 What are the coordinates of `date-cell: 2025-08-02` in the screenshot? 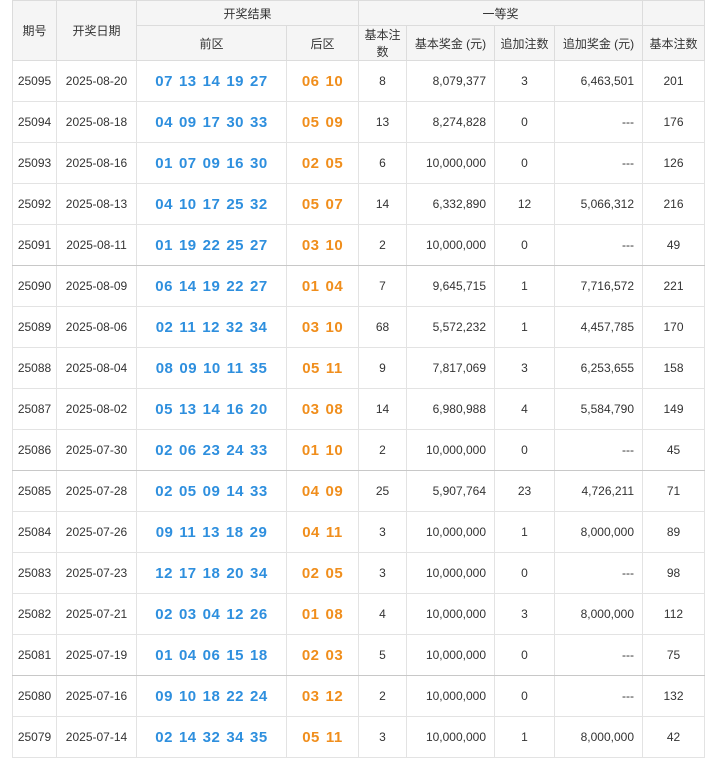 It's located at (96, 409).